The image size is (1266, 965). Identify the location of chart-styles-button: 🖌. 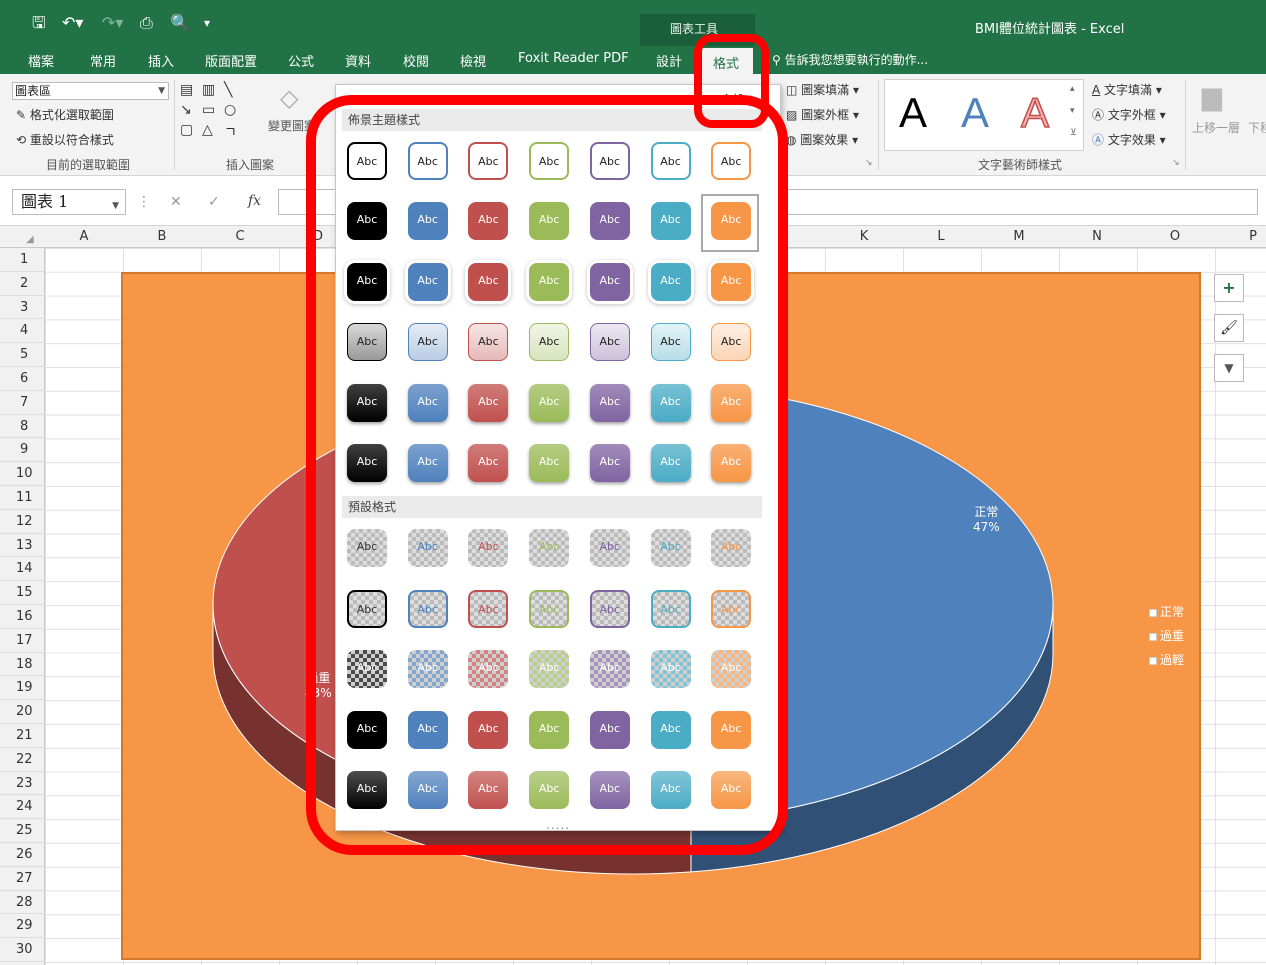
(1229, 328).